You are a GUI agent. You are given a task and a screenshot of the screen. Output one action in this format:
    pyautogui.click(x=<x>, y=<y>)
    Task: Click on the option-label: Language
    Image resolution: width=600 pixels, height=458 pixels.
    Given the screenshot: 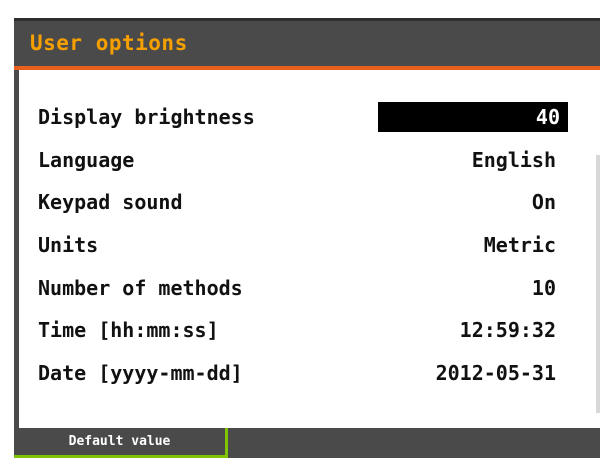 What is the action you would take?
    pyautogui.click(x=86, y=160)
    